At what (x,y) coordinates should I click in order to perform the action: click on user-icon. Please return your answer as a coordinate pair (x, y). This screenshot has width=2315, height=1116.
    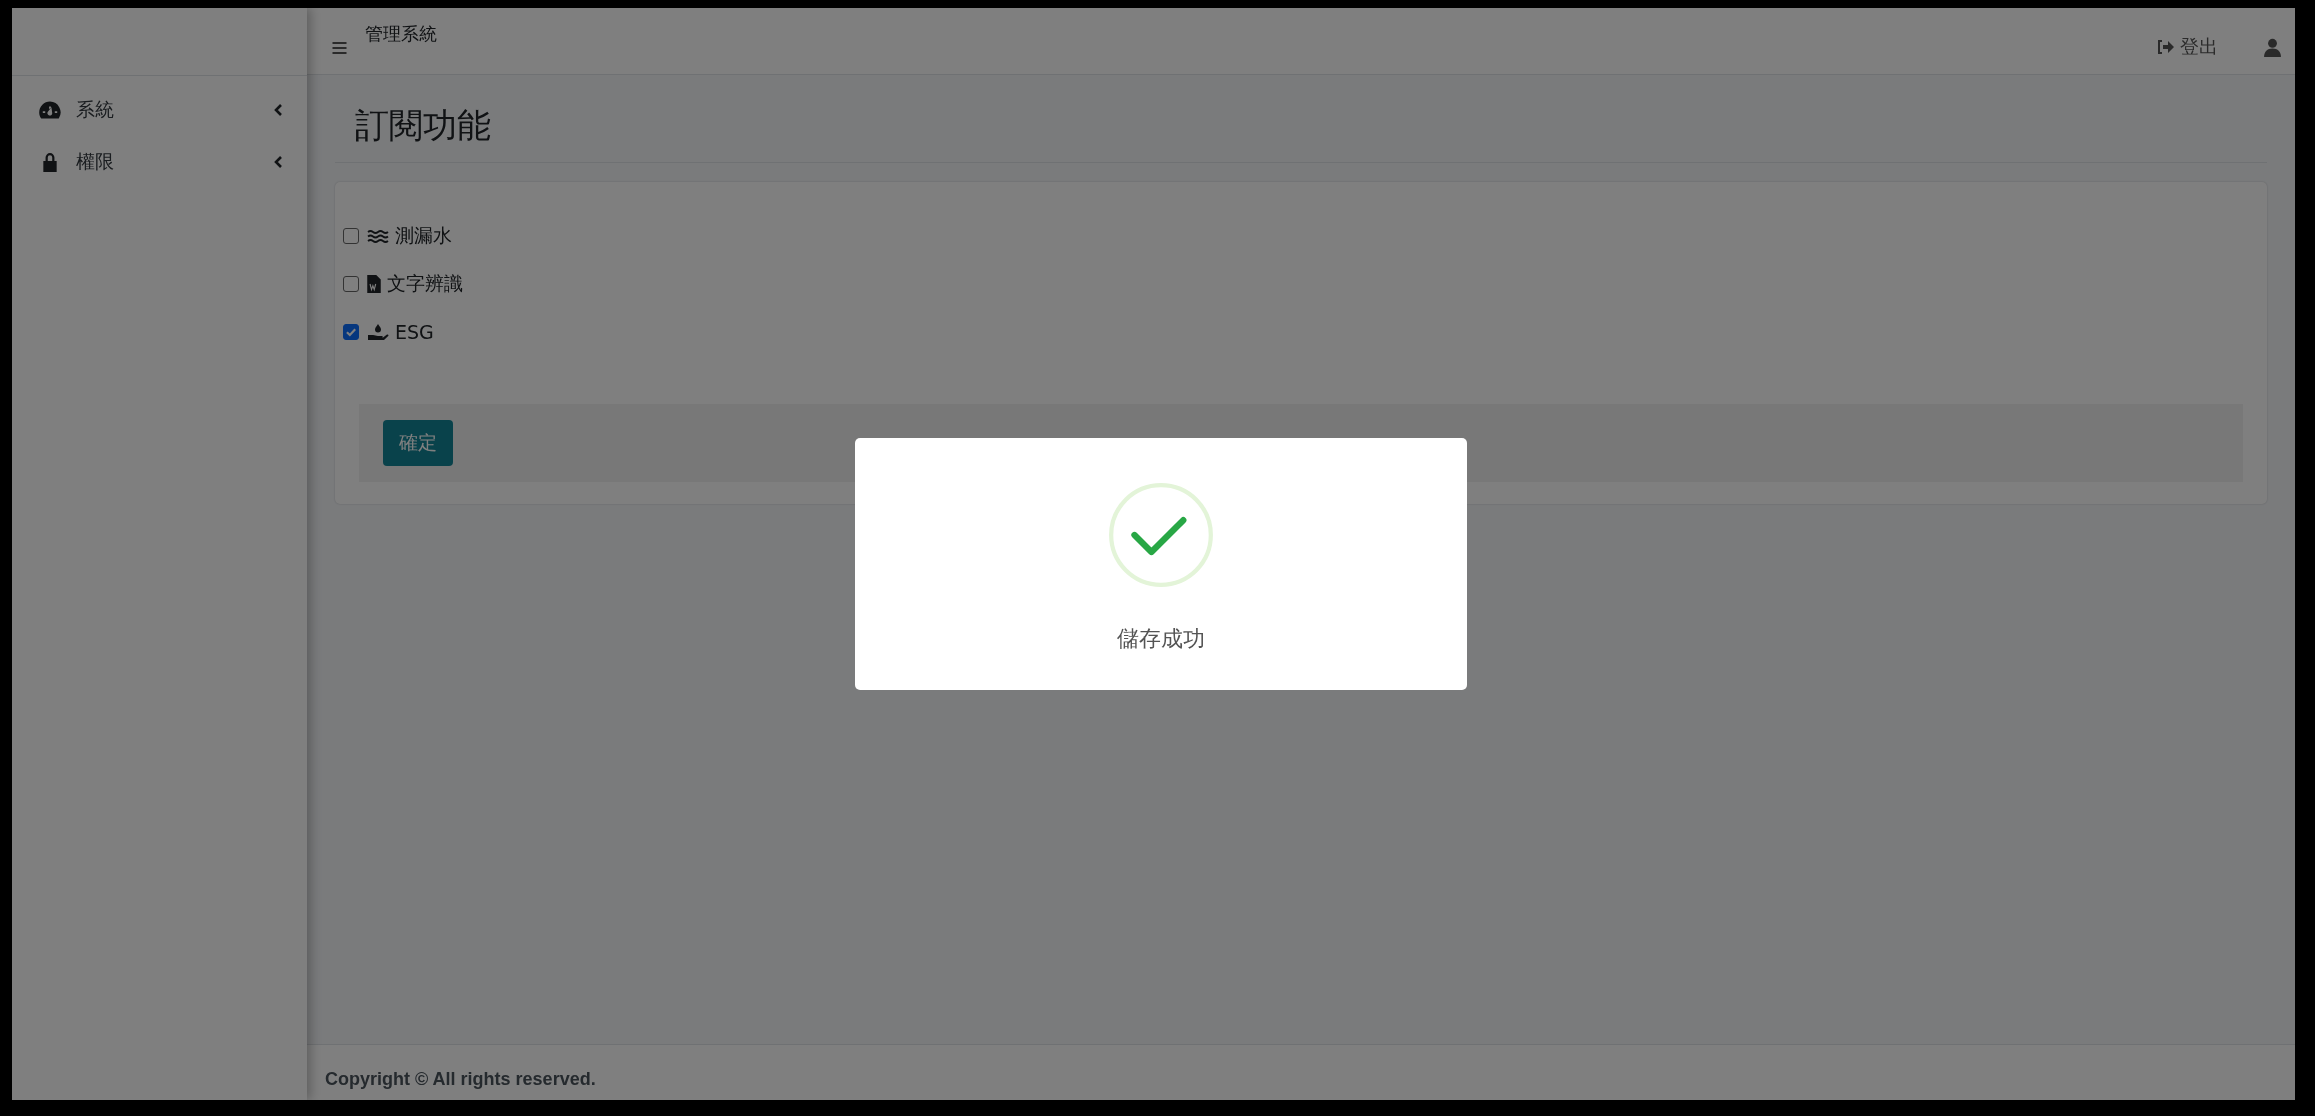
    Looking at the image, I should click on (2272, 47).